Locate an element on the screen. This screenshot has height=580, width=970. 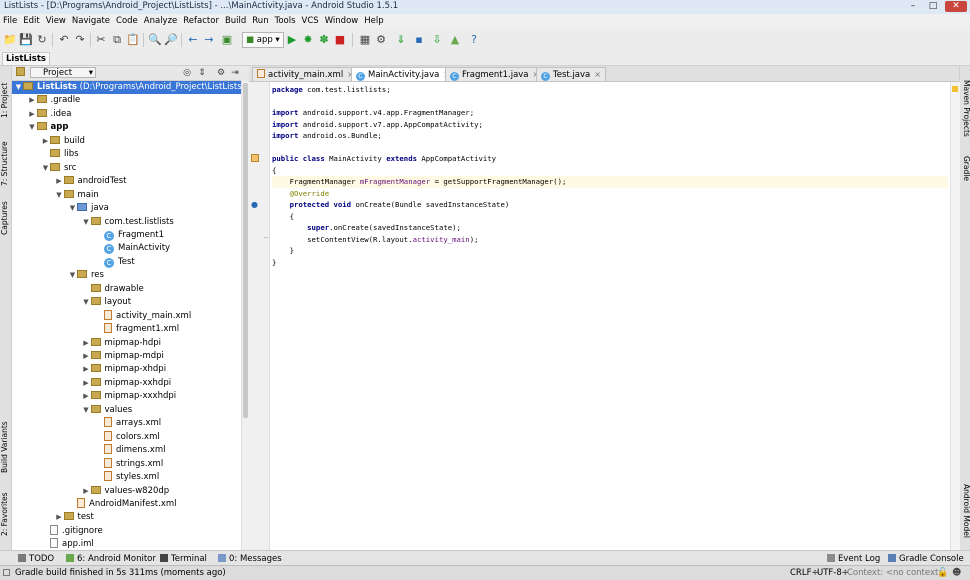
tree-item: libs is located at coordinates (126, 154).